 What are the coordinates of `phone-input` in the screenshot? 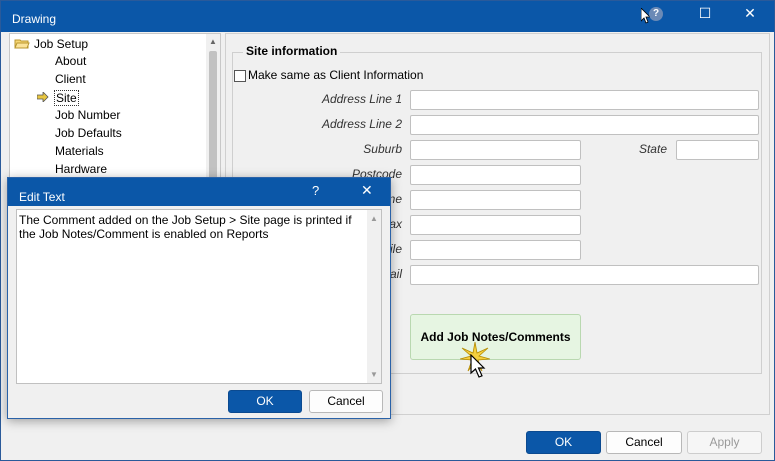 It's located at (495, 200).